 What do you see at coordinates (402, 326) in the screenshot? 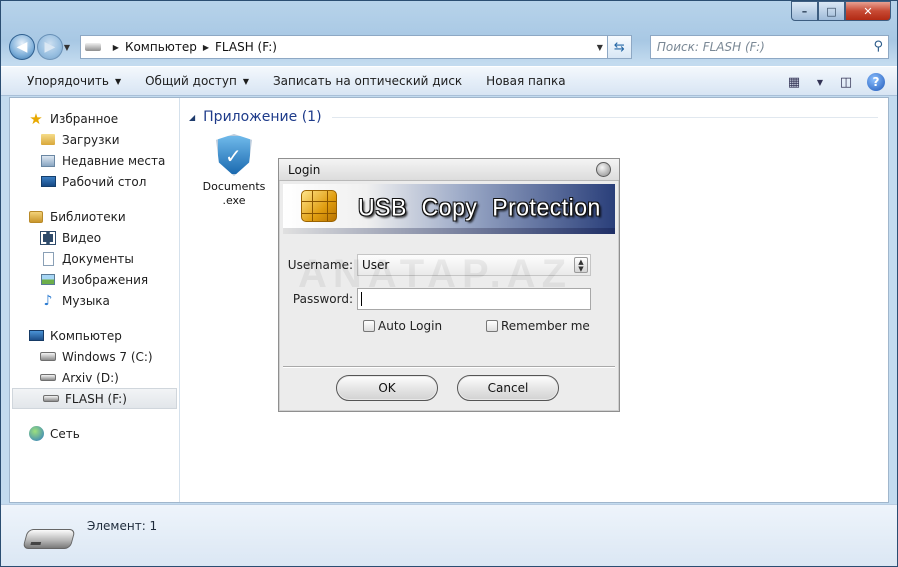
I see `auto-login-checkbox: Auto Login` at bounding box center [402, 326].